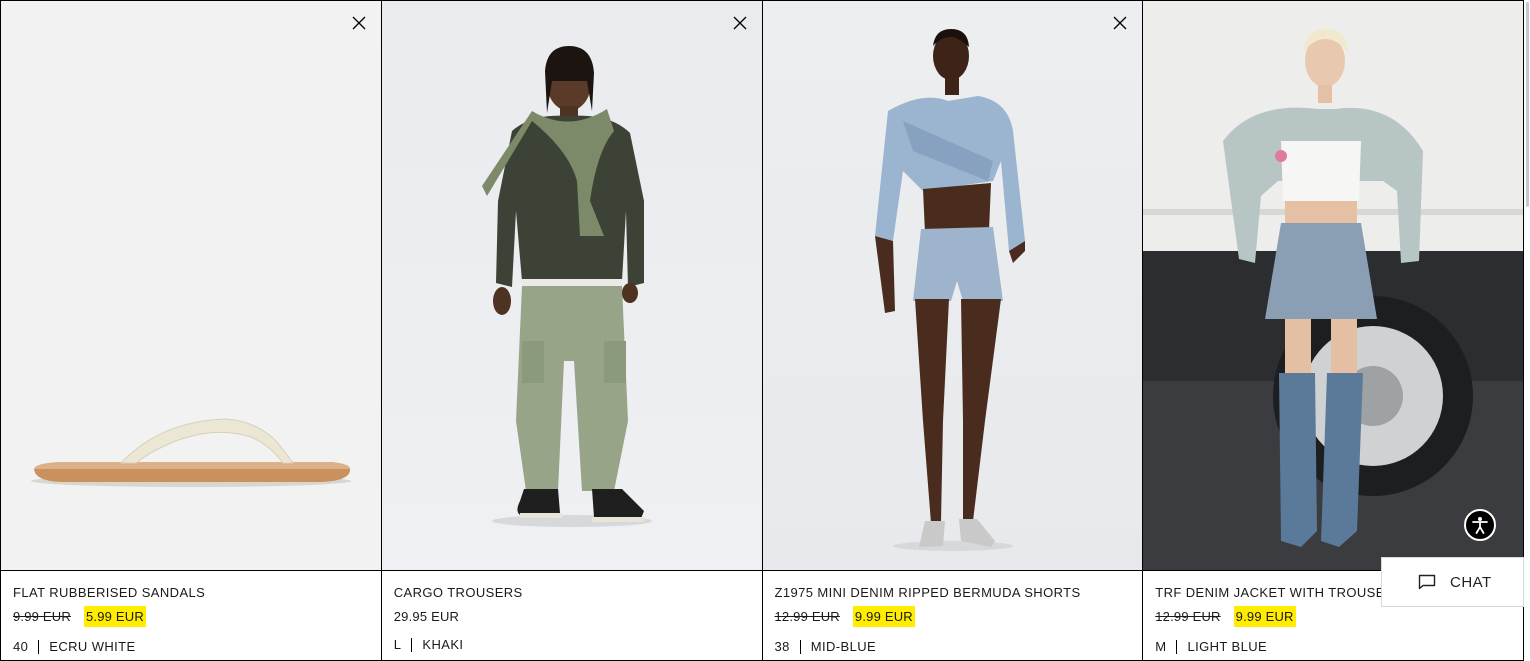 This screenshot has width=1530, height=661. I want to click on product-size: 38, so click(782, 646).